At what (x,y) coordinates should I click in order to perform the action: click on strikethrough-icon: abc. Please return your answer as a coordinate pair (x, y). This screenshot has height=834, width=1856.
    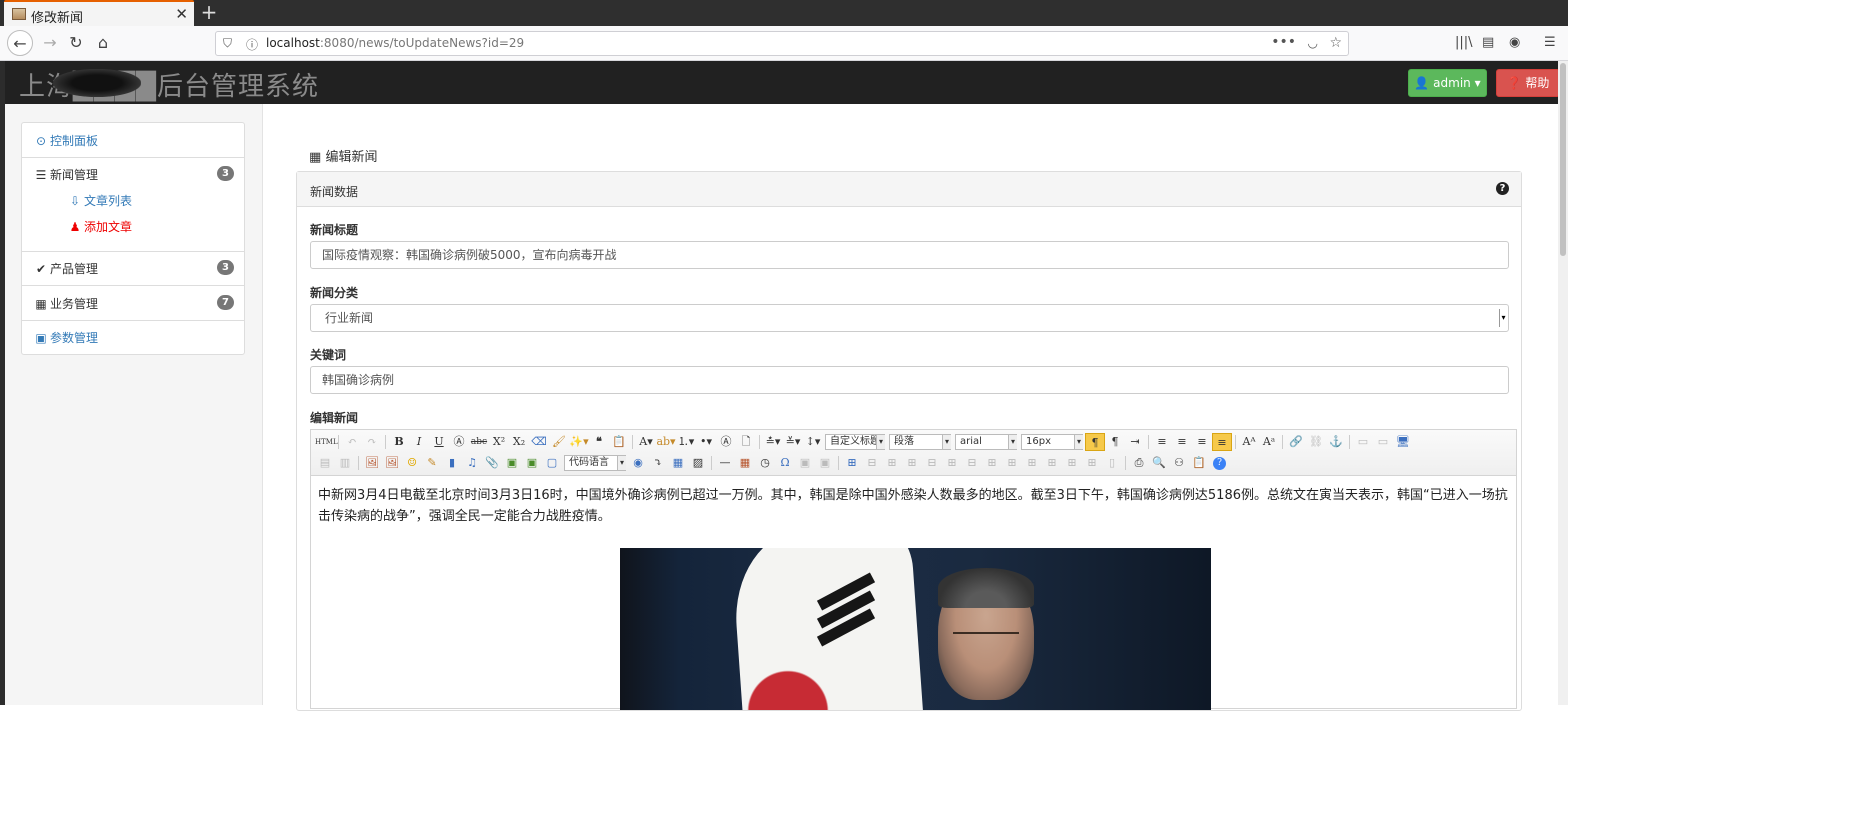
    Looking at the image, I should click on (479, 442).